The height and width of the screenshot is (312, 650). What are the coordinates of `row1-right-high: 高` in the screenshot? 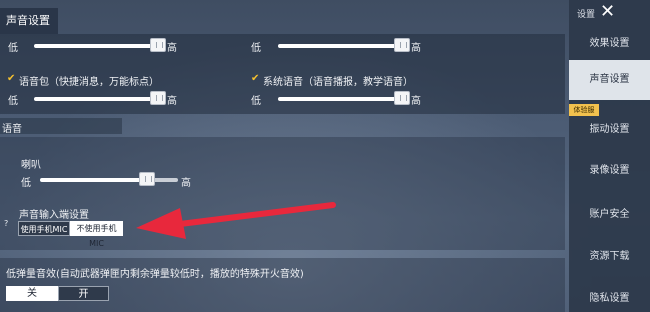 It's located at (416, 48).